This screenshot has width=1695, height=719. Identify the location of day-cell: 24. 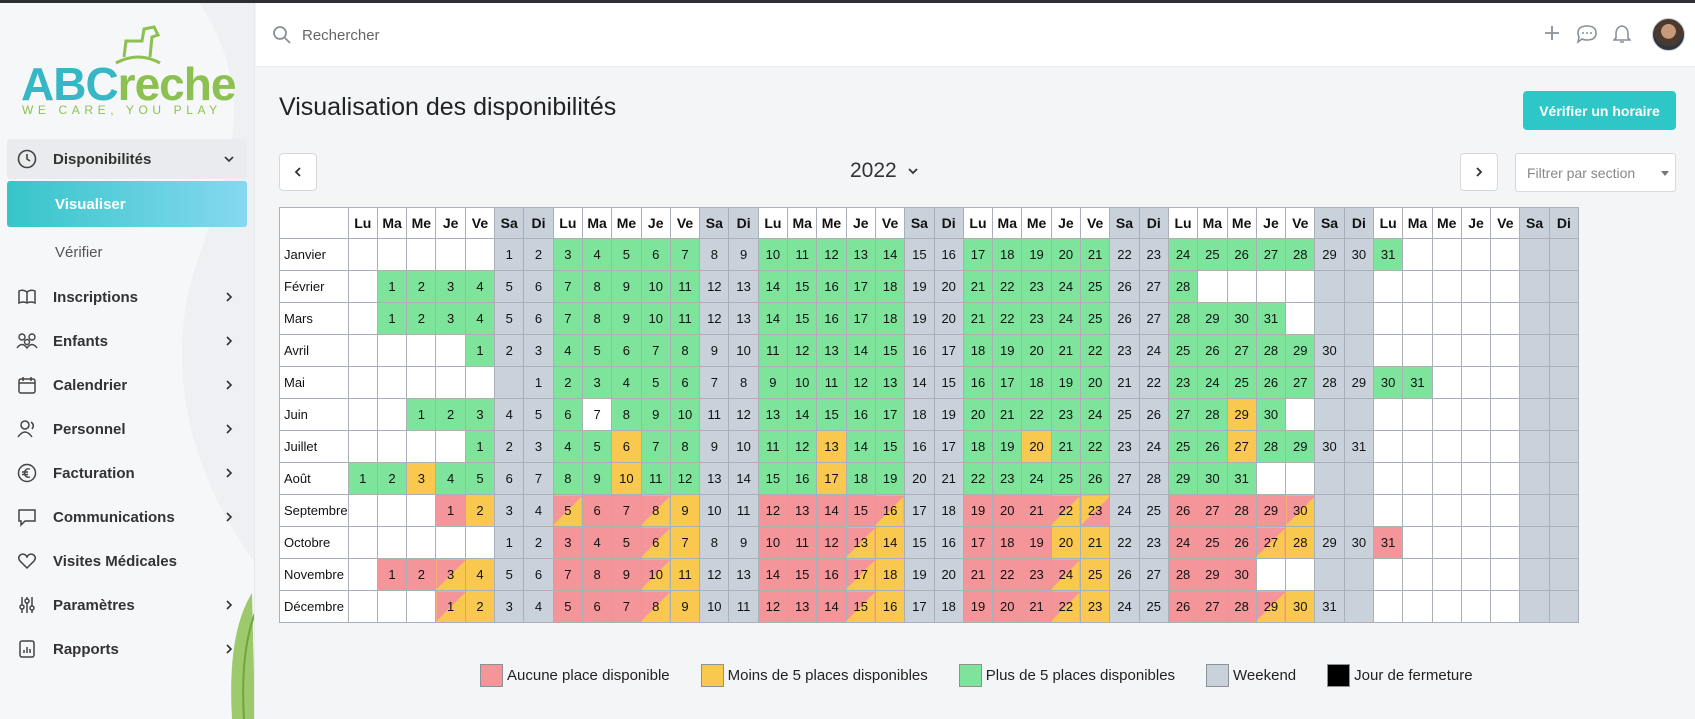
(1153, 446).